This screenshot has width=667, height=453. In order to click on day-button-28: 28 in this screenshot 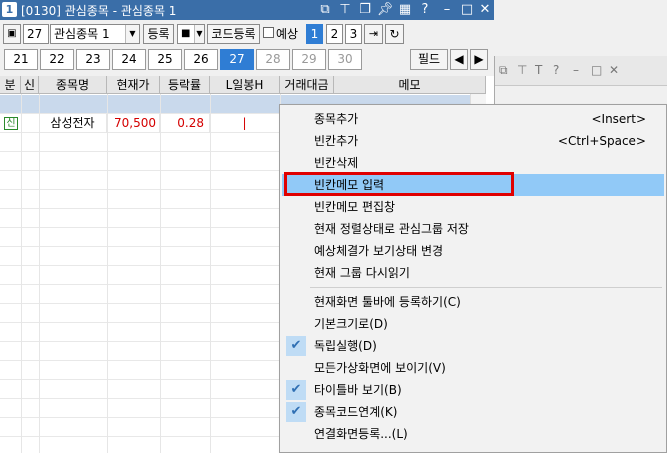, I will do `click(273, 59)`.